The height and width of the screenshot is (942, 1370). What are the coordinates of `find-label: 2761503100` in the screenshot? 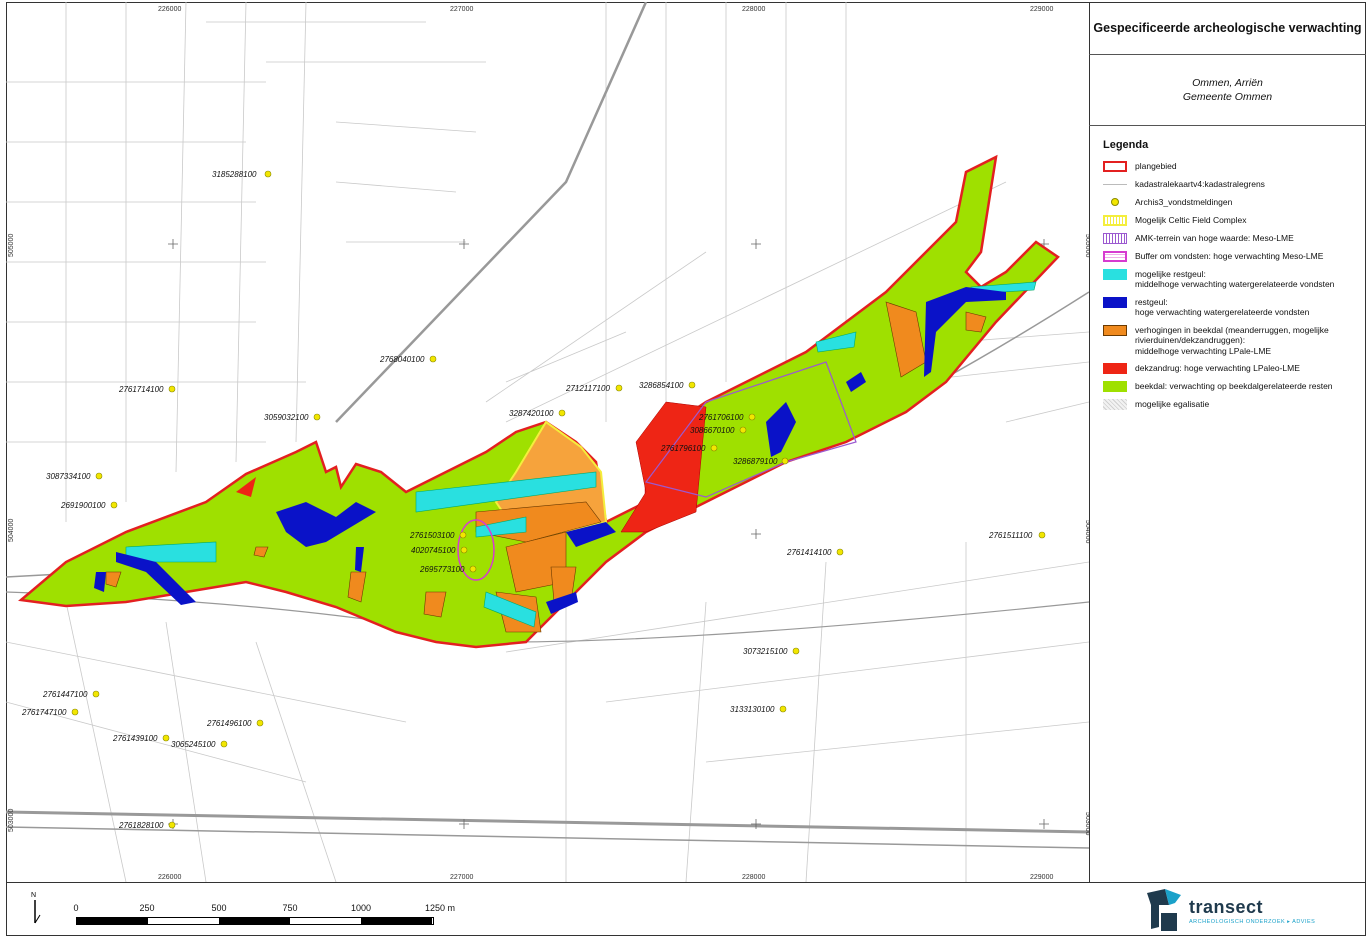 It's located at (432, 535).